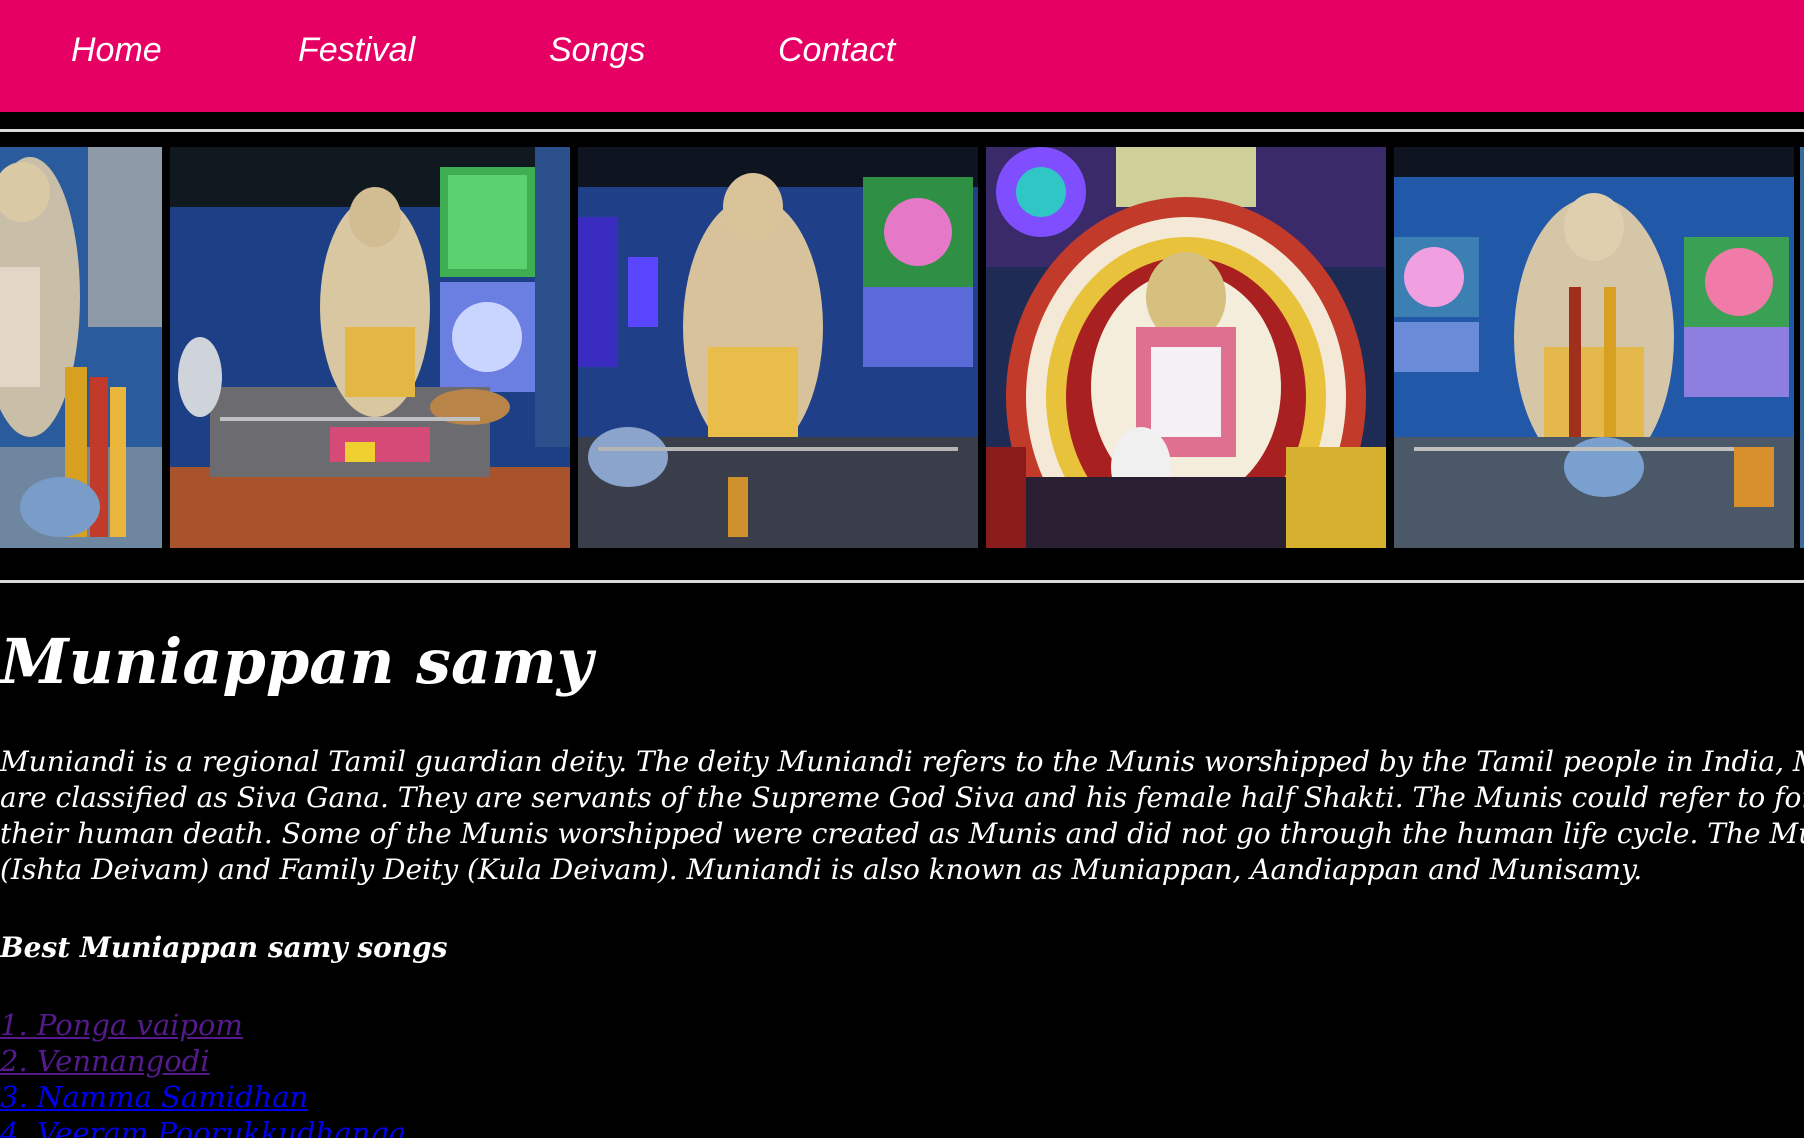 This screenshot has height=1138, width=1804. Describe the element at coordinates (116, 50) in the screenshot. I see `nav-link-home: Home` at that location.